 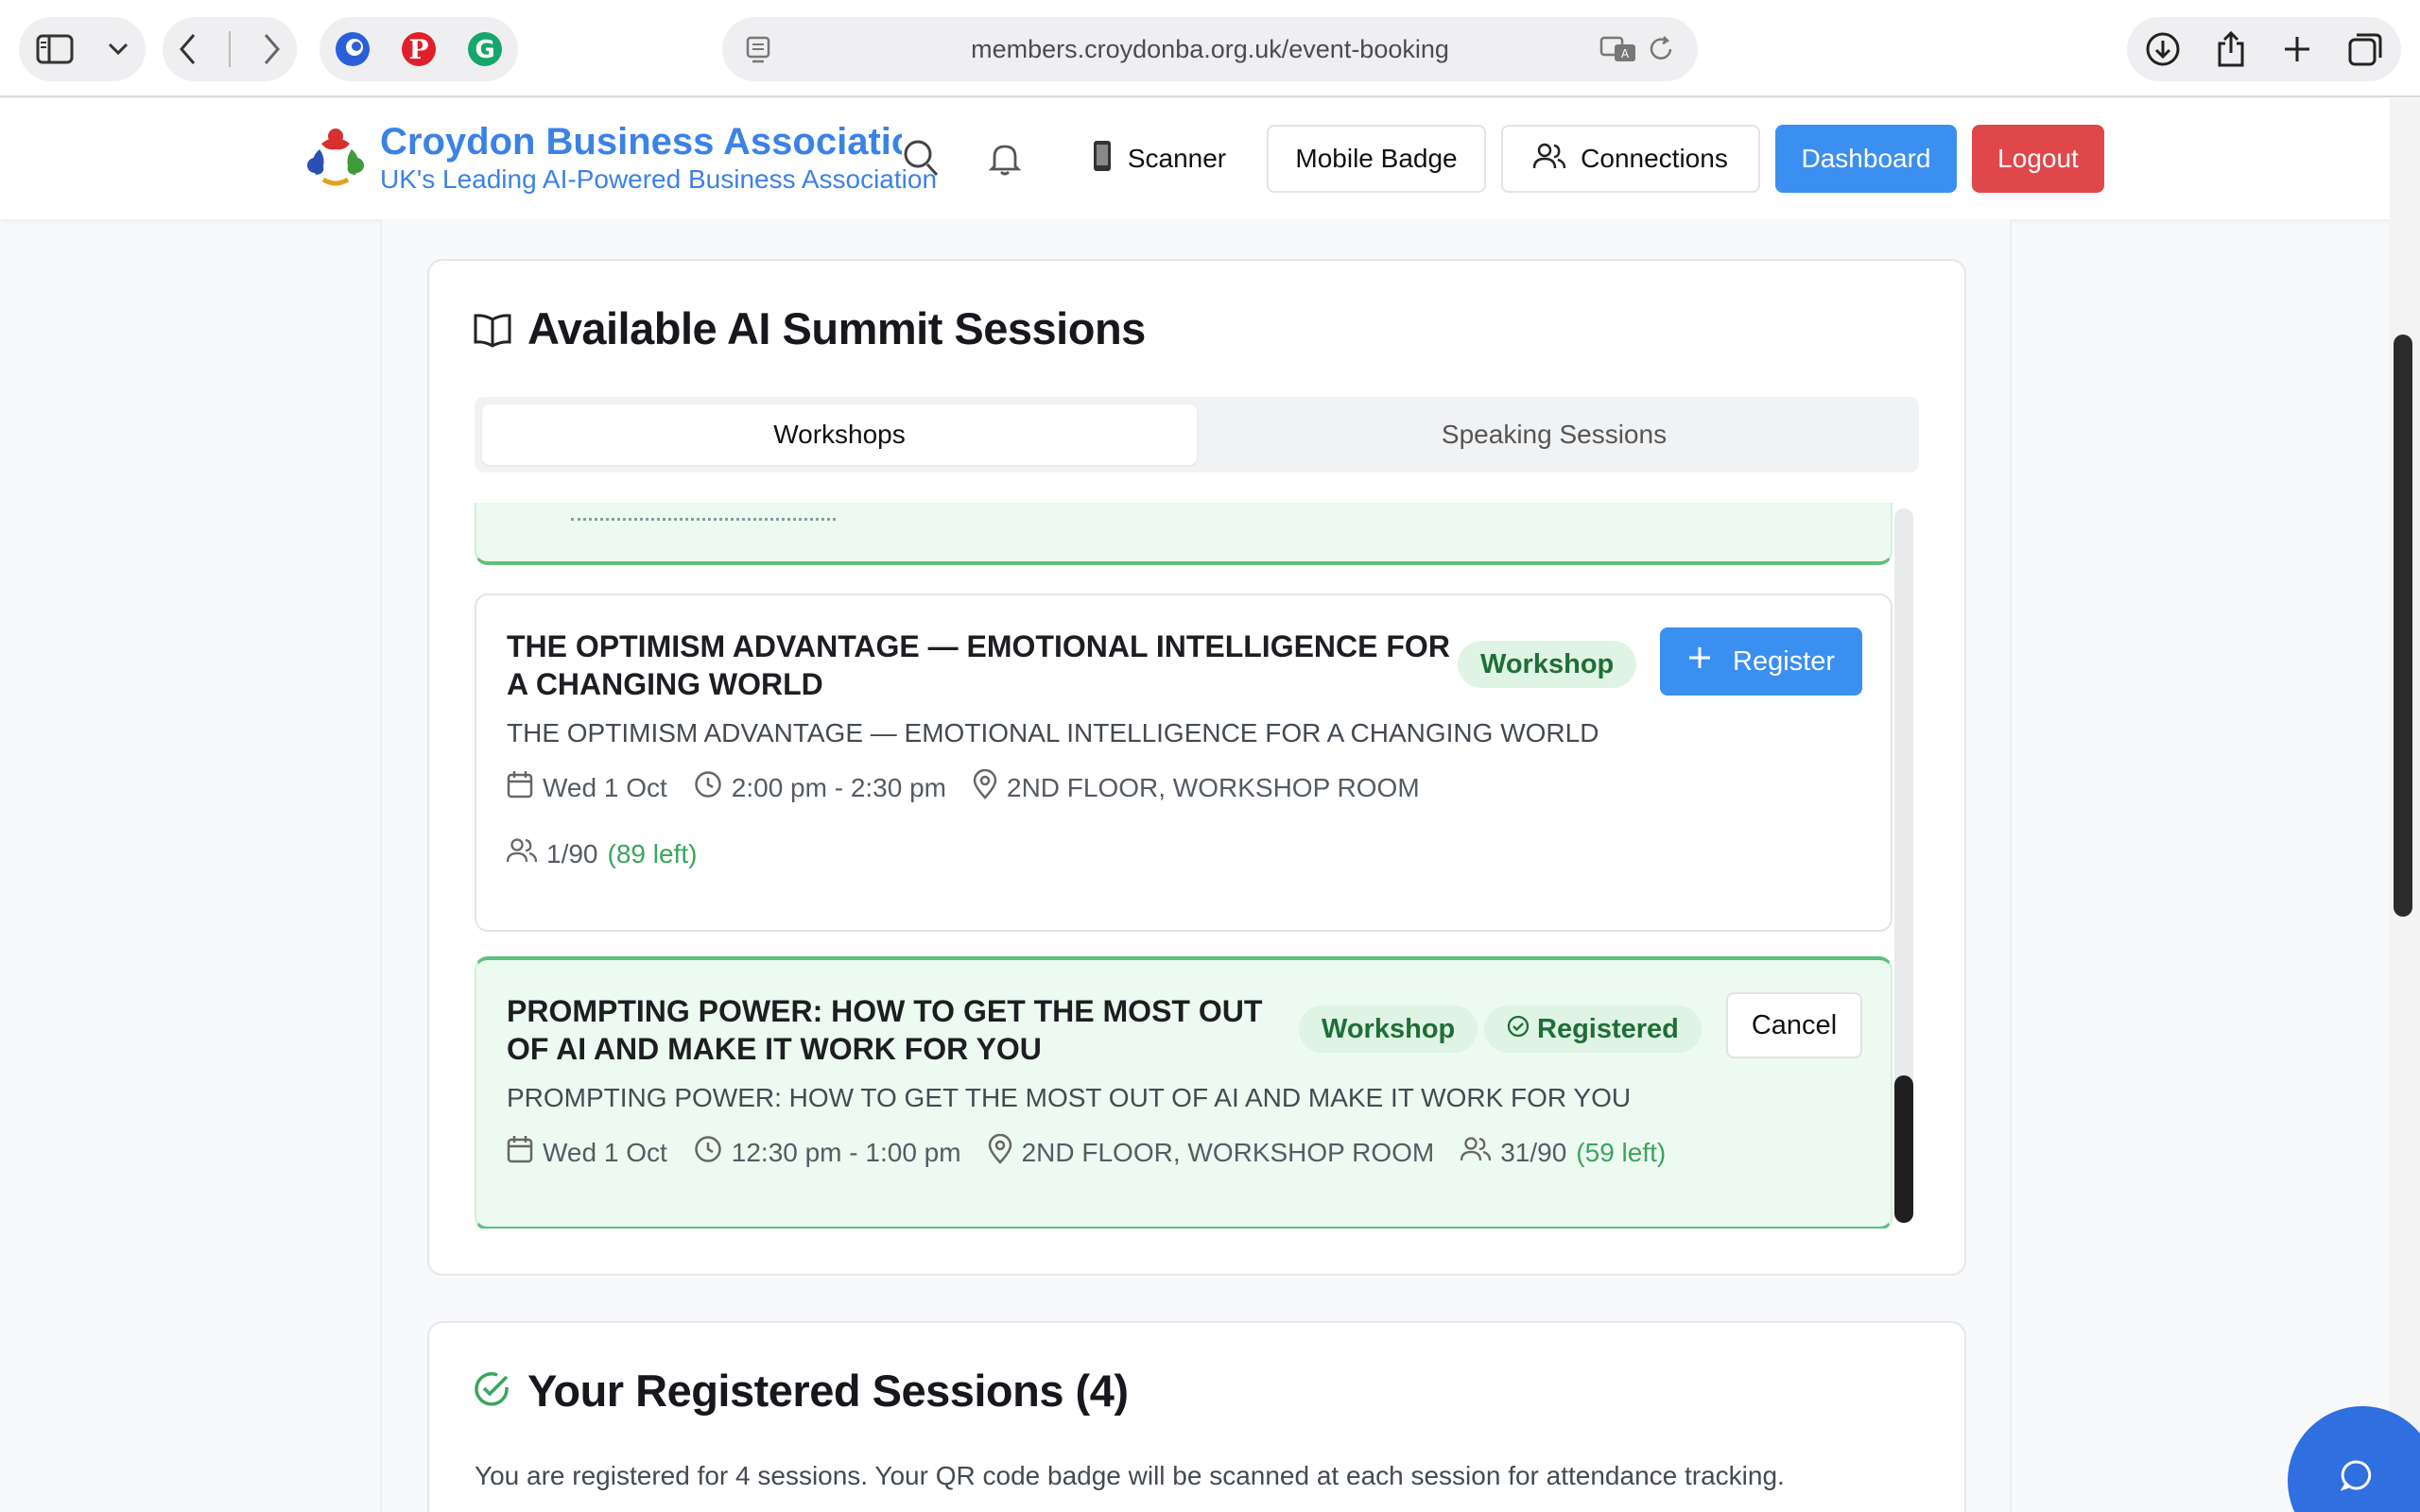 I want to click on session-type-tabs: Workshops Speaking Sessions, so click(x=1197, y=434).